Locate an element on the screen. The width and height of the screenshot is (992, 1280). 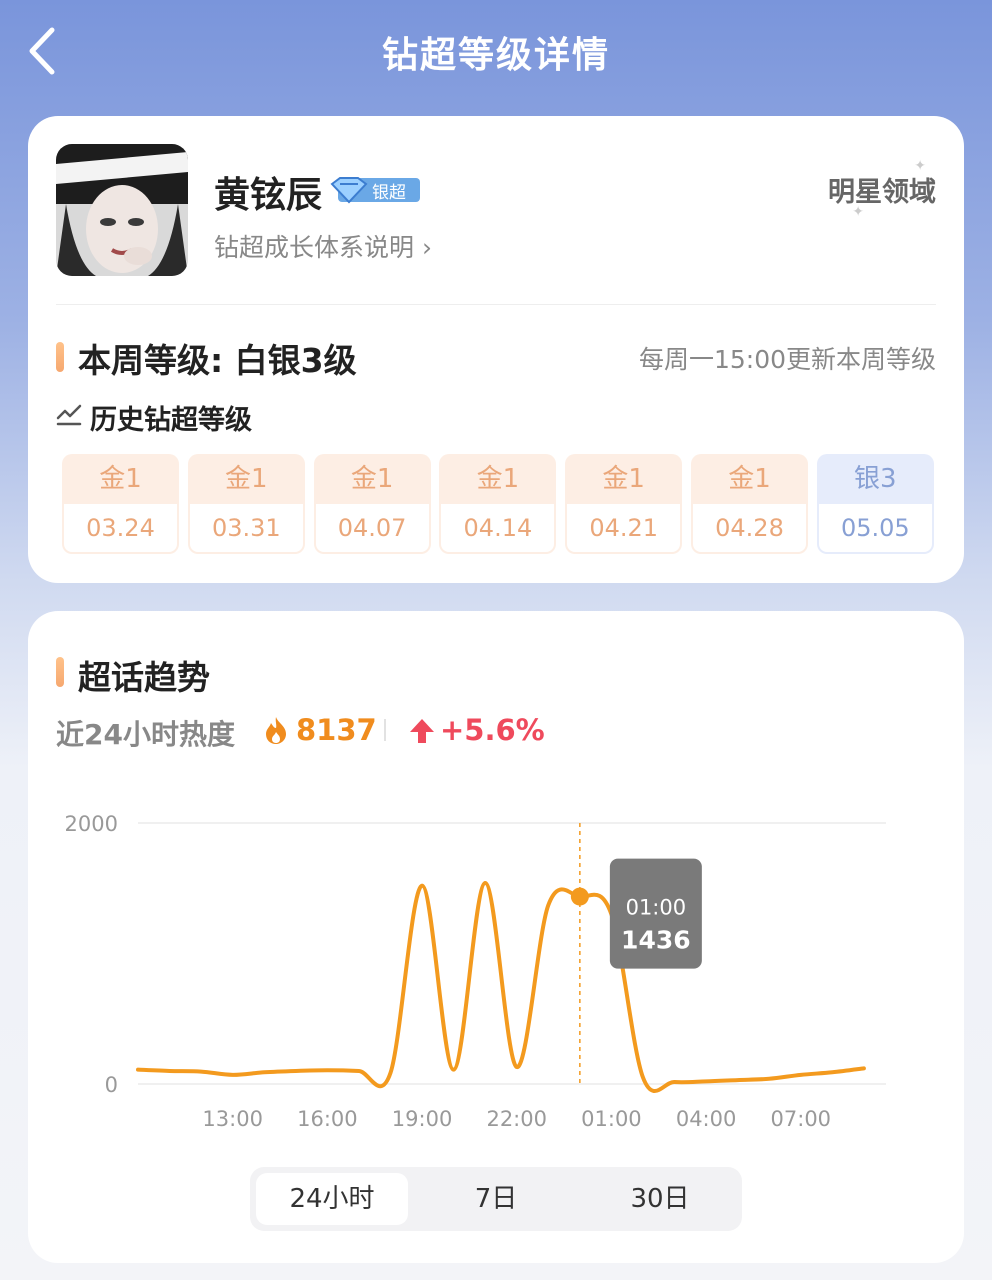
history-level-tile: 金1 04.07 is located at coordinates (372, 504).